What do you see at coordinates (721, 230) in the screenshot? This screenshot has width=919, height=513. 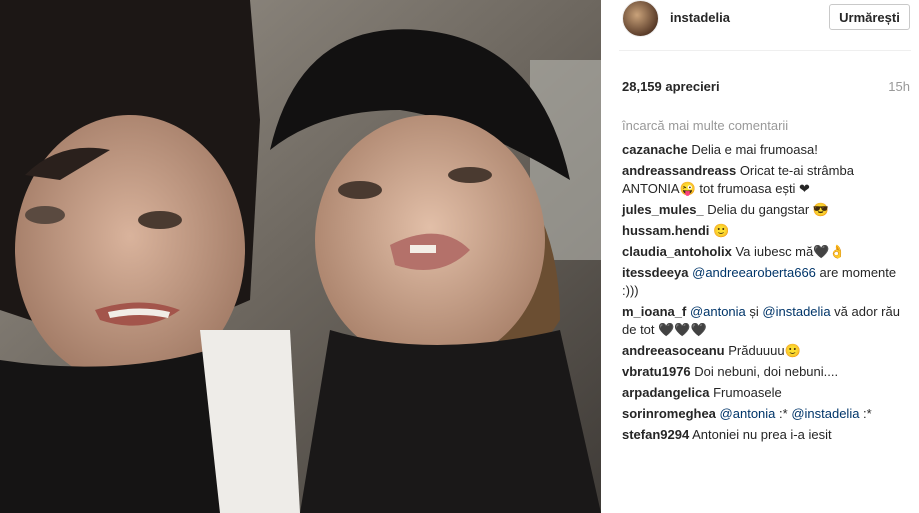 I see `comment-text: 🙂` at bounding box center [721, 230].